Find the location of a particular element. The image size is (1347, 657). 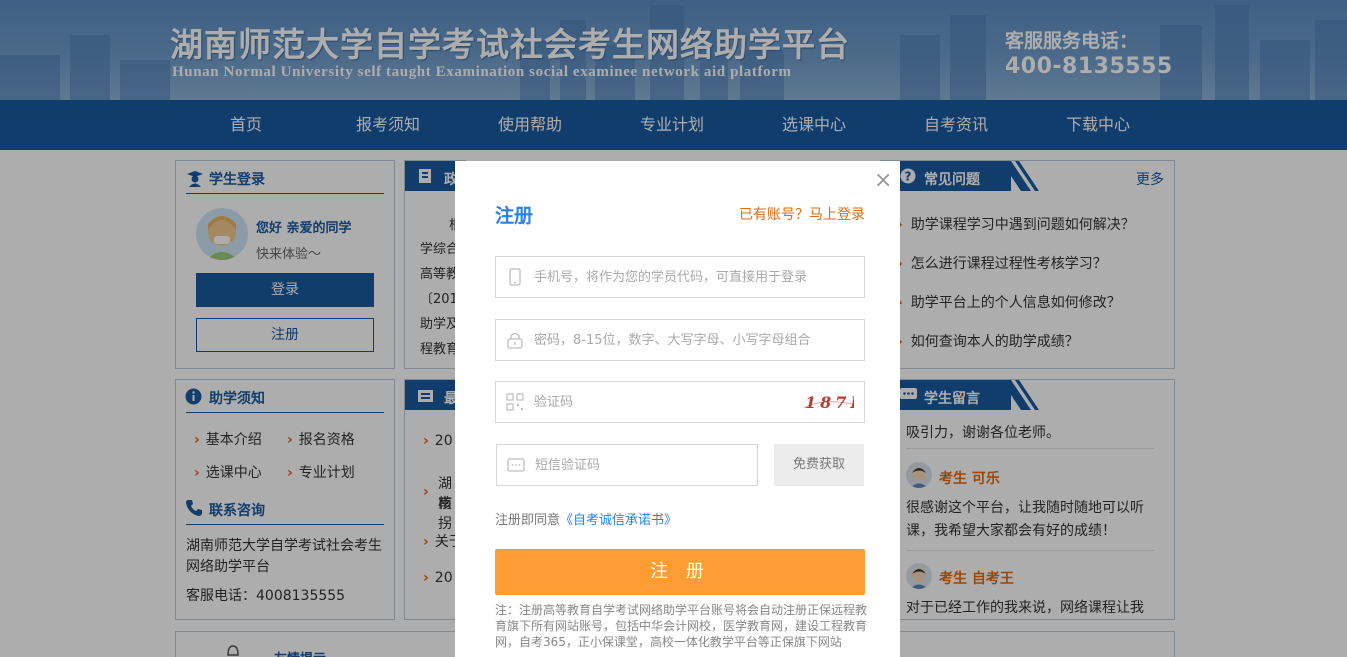

phone-field is located at coordinates (680, 277).